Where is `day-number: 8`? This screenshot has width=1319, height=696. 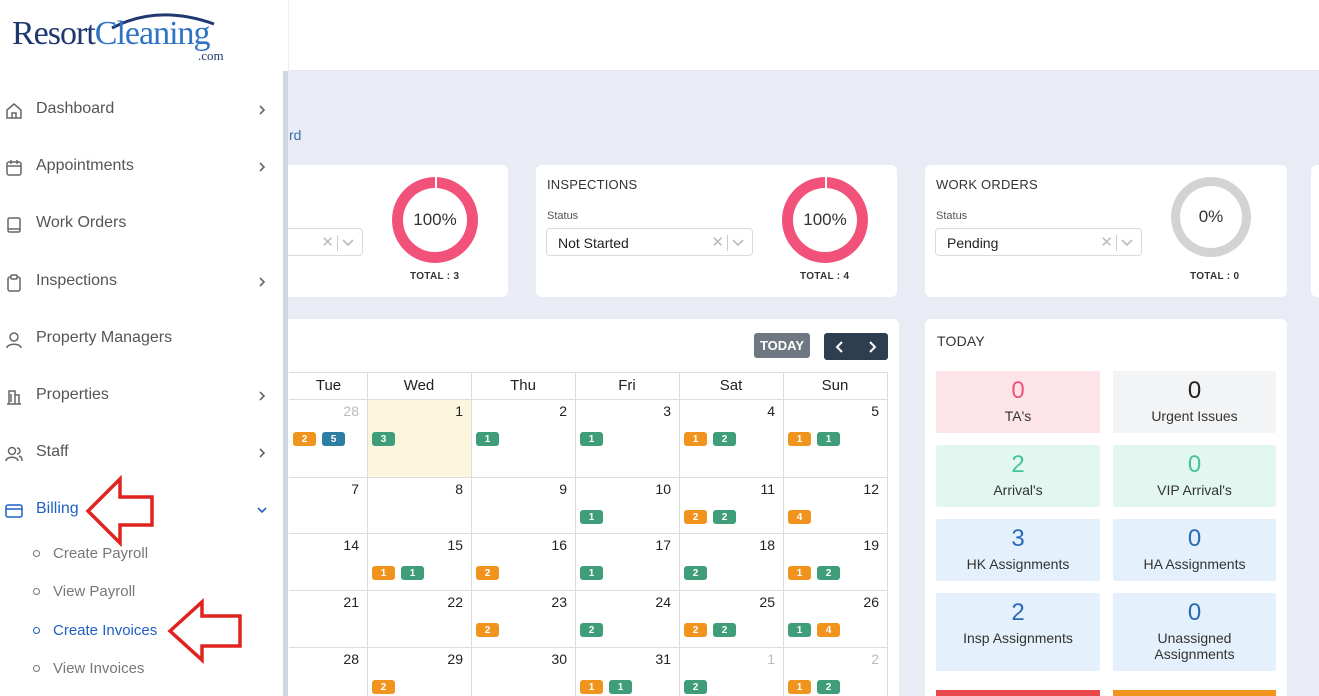
day-number: 8 is located at coordinates (415, 489).